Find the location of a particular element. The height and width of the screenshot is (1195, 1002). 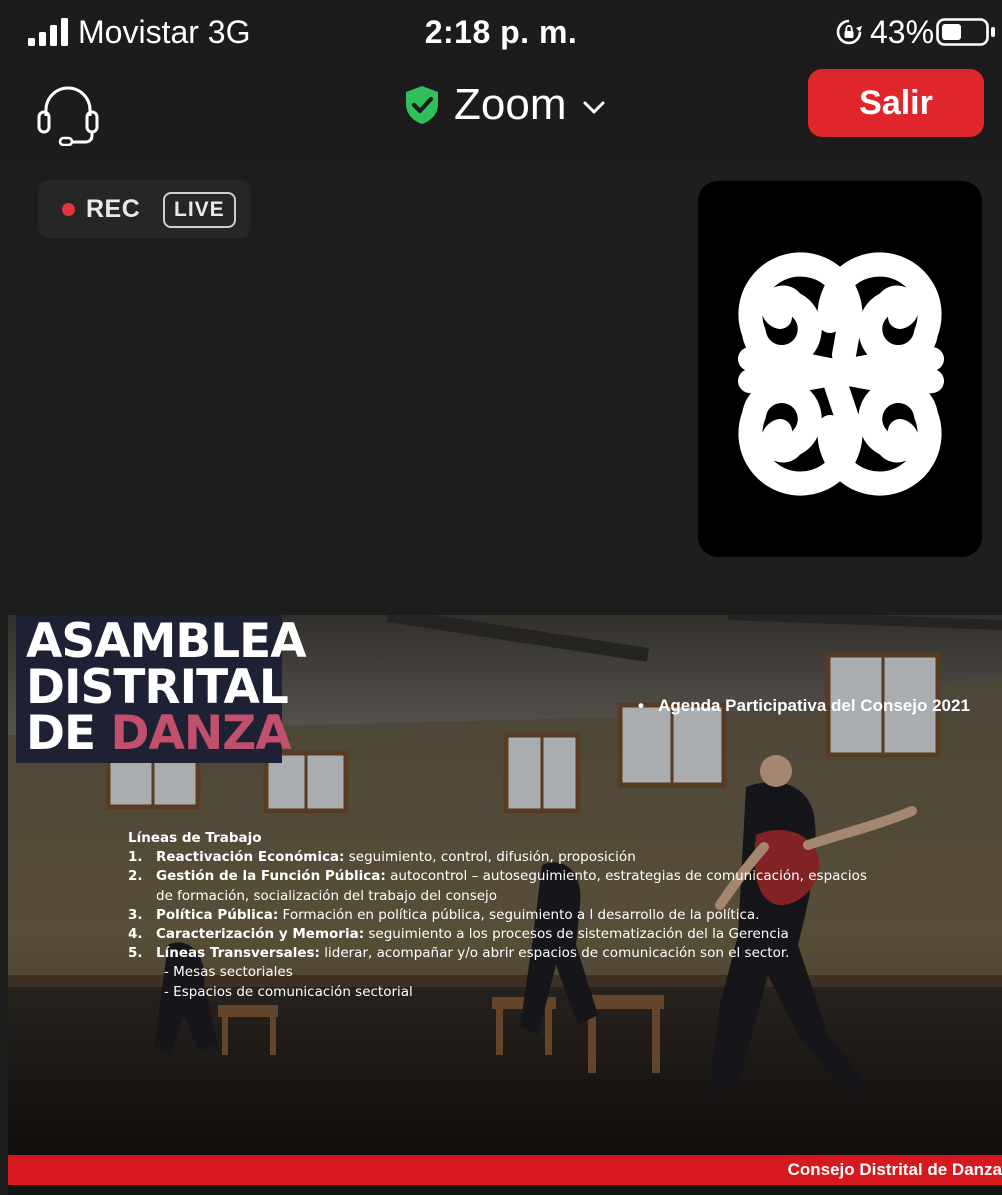

brand-line-3-accent: DANZA is located at coordinates (200, 733).